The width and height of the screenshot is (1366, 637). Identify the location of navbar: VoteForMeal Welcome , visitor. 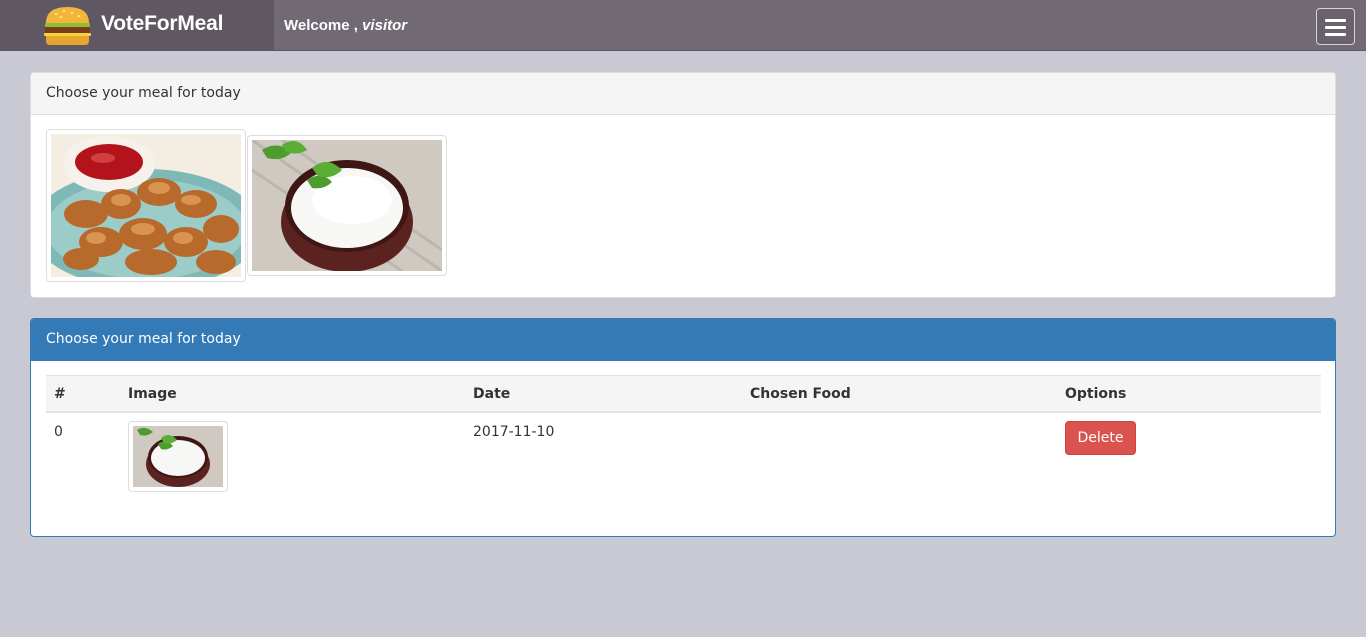
(683, 25).